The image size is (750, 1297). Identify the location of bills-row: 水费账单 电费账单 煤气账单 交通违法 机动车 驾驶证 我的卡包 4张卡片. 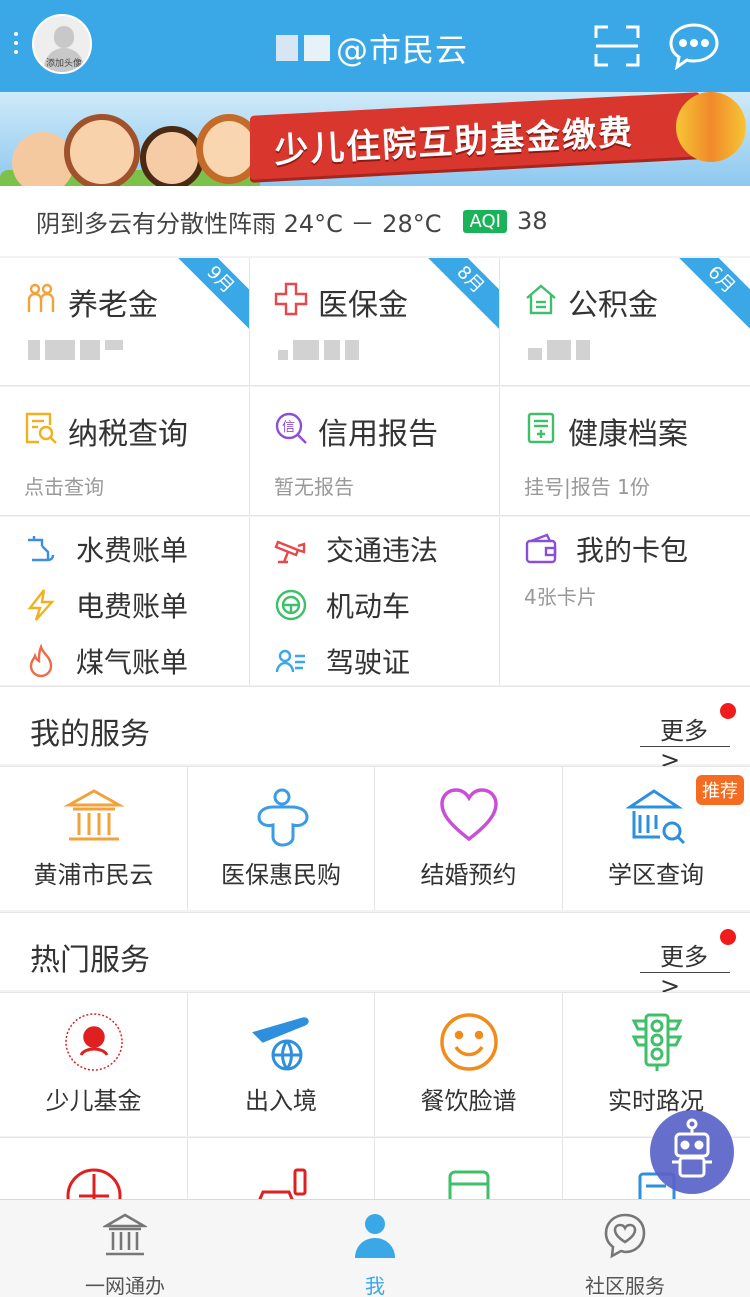
(375, 601).